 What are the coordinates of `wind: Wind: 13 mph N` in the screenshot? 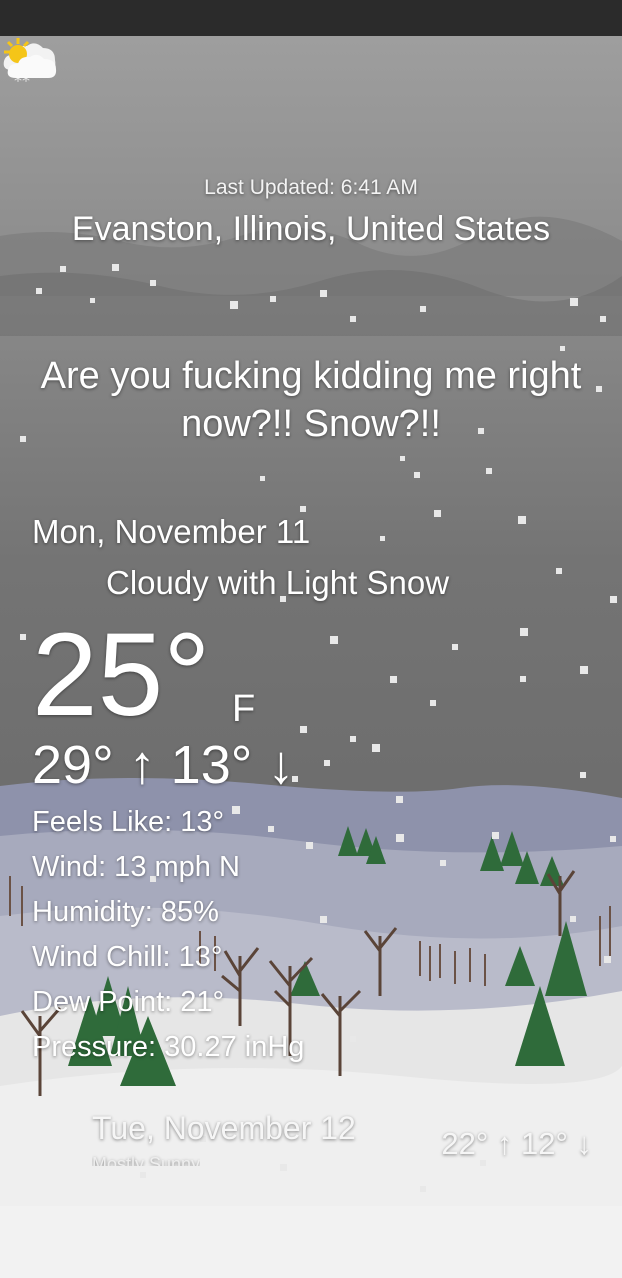 It's located at (136, 867).